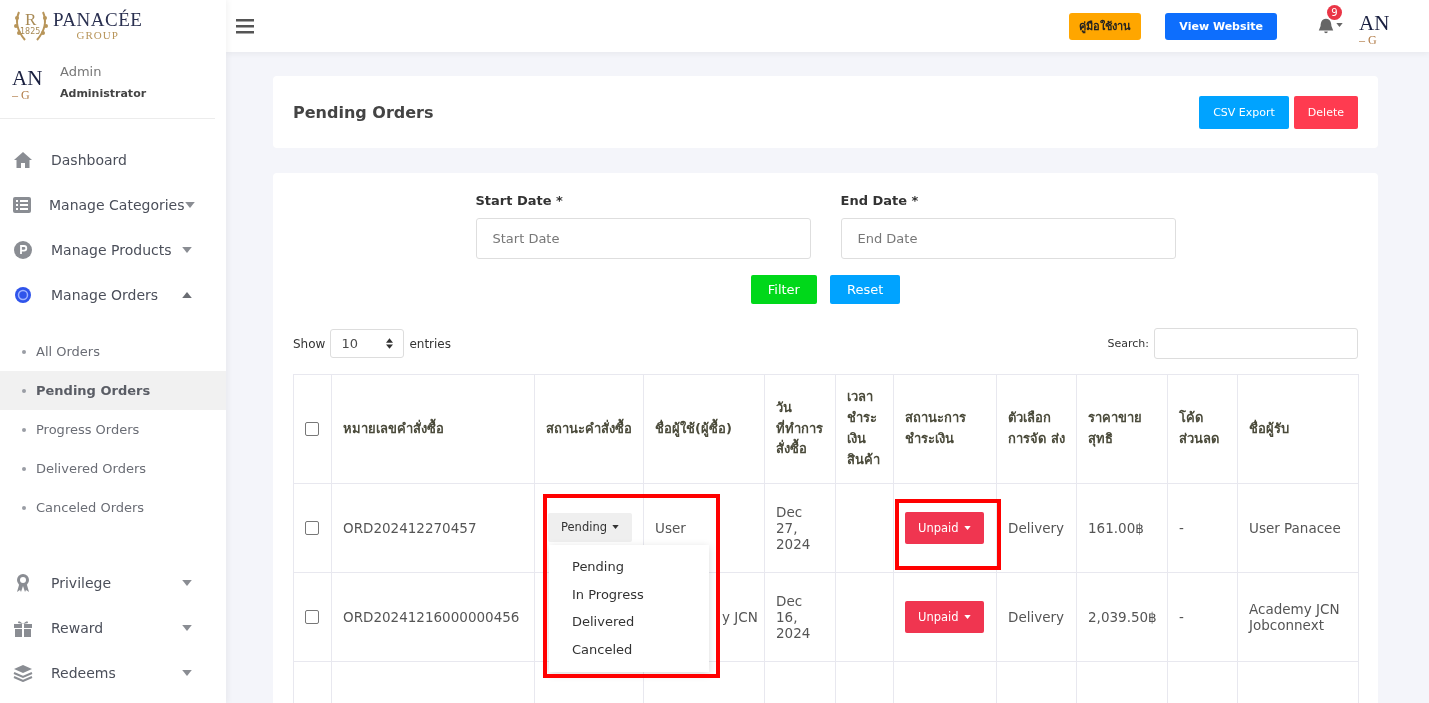 The width and height of the screenshot is (1429, 703). I want to click on menu-item: Delivered, so click(629, 622).